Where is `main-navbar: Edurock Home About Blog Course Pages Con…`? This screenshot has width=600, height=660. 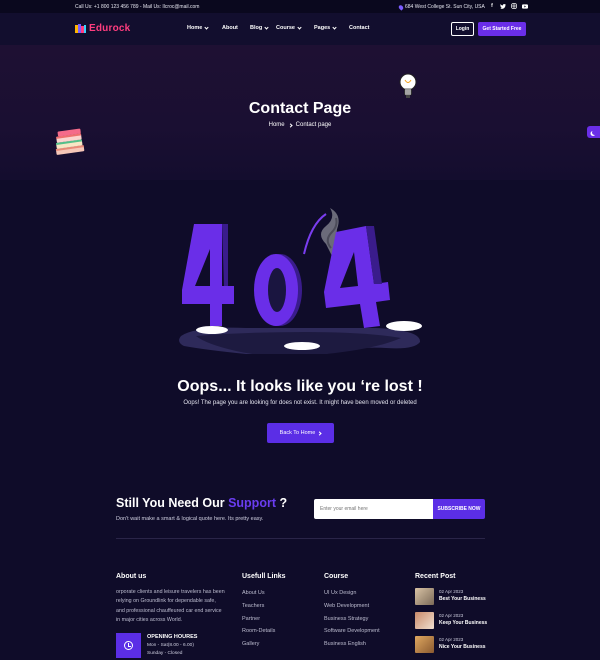 main-navbar: Edurock Home About Blog Course Pages Con… is located at coordinates (300, 29).